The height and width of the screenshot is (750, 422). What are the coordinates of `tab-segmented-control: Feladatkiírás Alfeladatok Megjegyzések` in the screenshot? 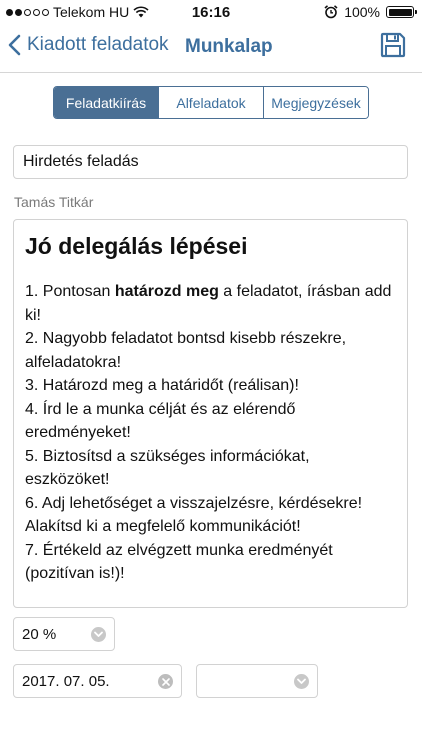 It's located at (211, 102).